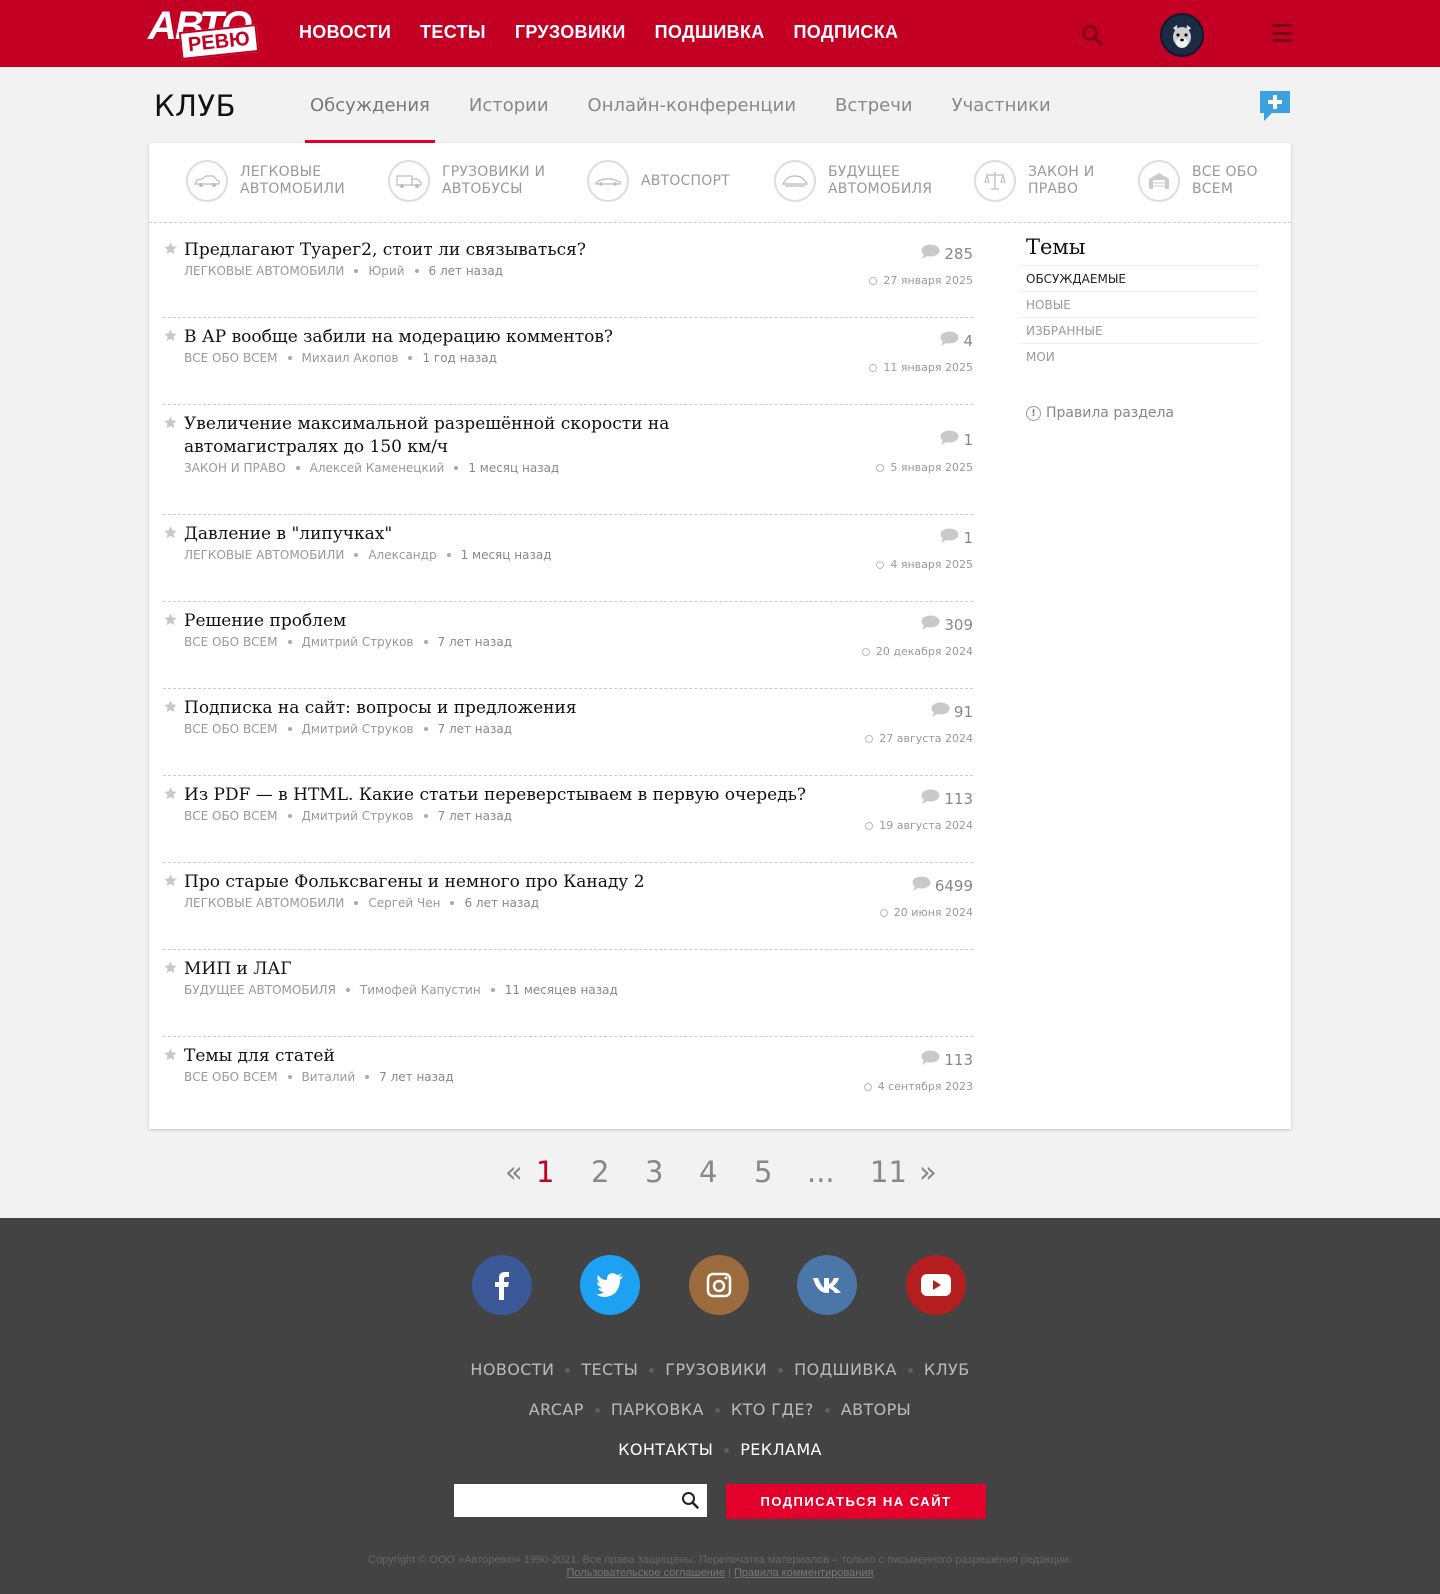 This screenshot has width=1440, height=1594. Describe the element at coordinates (235, 468) in the screenshot. I see `topic-category: ЗАКОН И ПРАВО` at that location.